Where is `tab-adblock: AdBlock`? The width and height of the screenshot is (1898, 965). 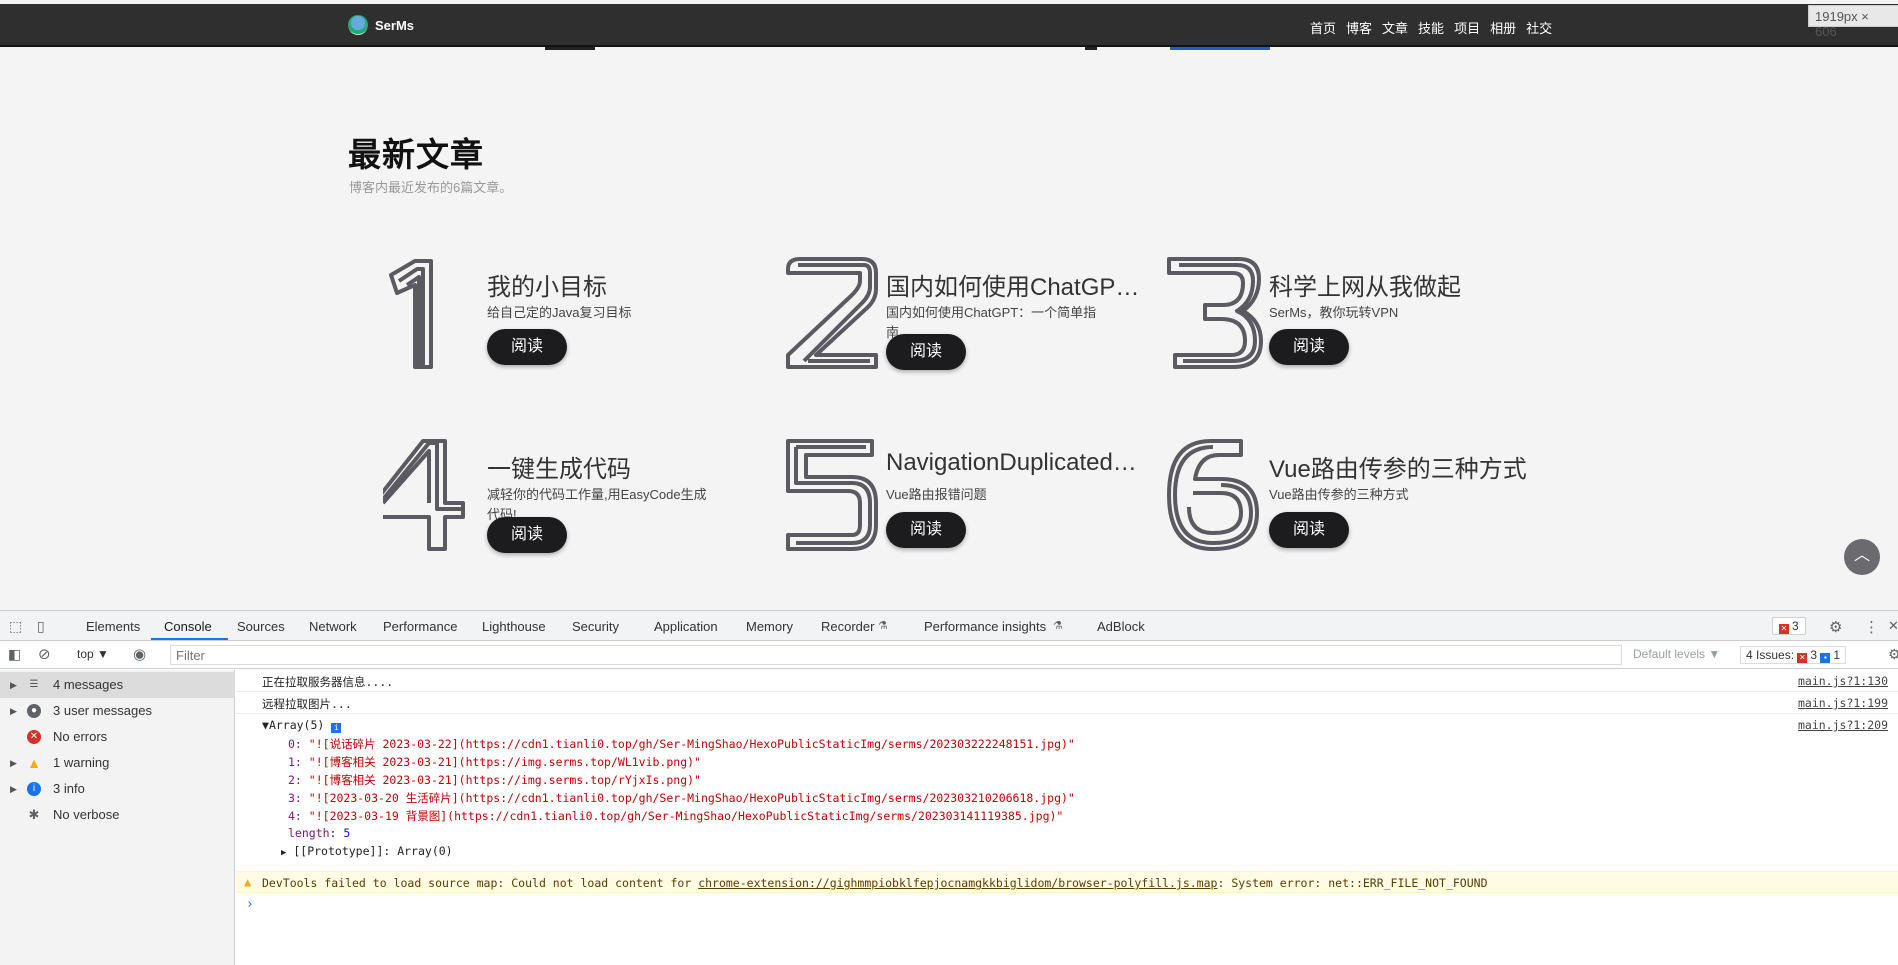 tab-adblock: AdBlock is located at coordinates (1121, 626).